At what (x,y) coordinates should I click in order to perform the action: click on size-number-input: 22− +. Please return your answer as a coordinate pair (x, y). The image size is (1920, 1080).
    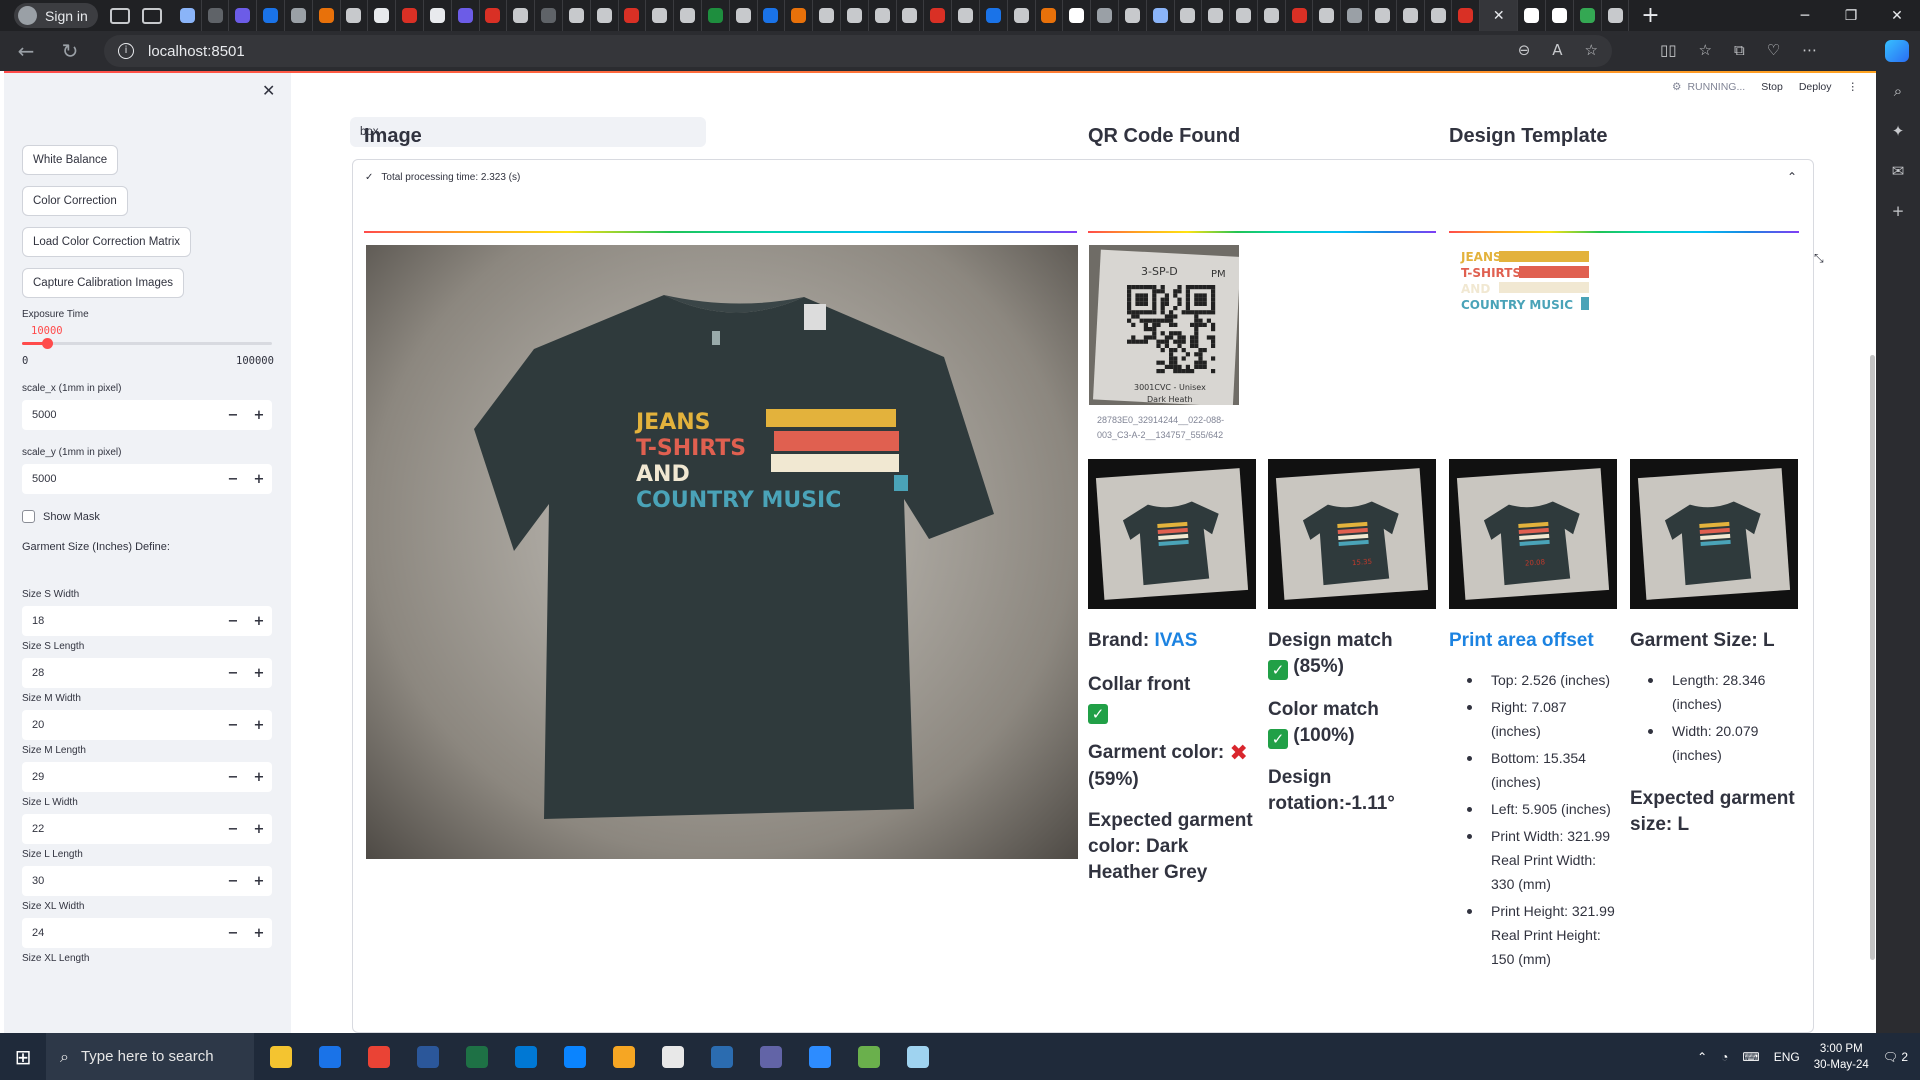
    Looking at the image, I should click on (147, 829).